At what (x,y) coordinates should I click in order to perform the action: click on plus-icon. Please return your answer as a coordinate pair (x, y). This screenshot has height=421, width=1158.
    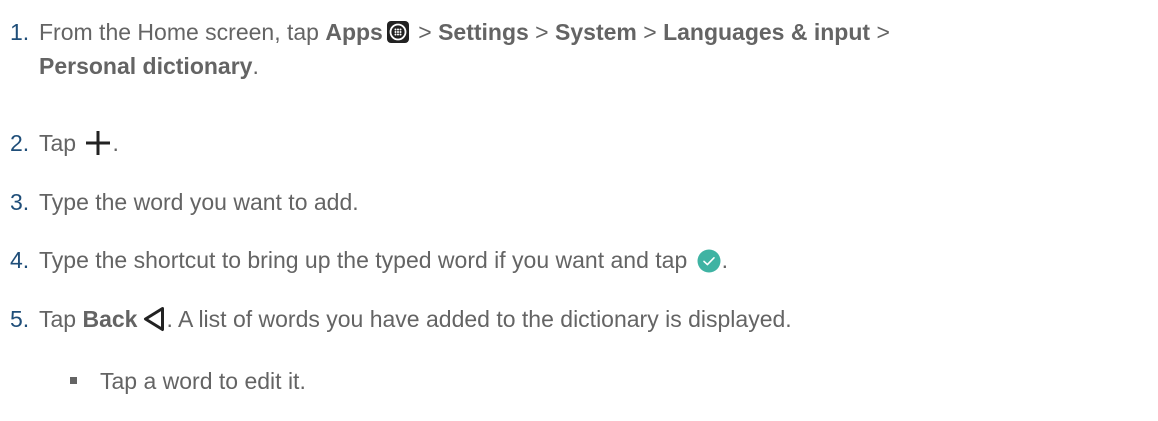
    Looking at the image, I should click on (98, 143).